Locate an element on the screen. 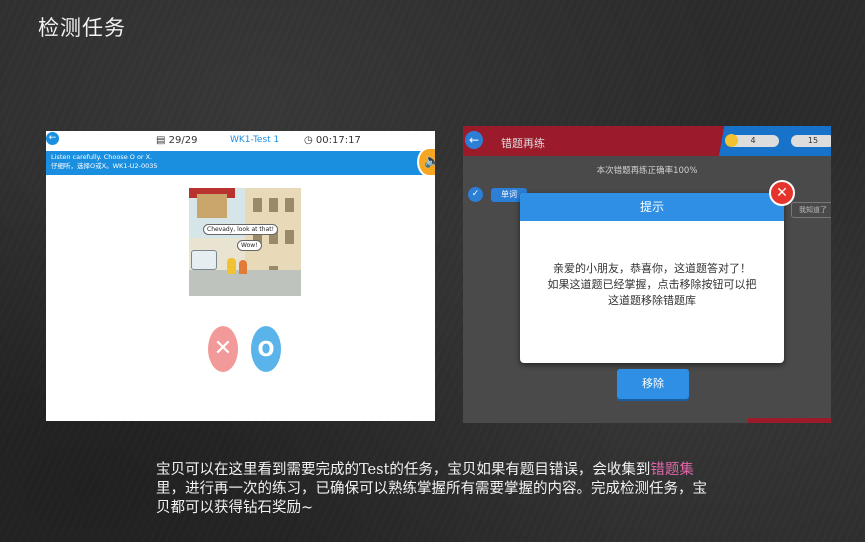  question-illustration: Chevady, look at that! Wow! is located at coordinates (245, 242).